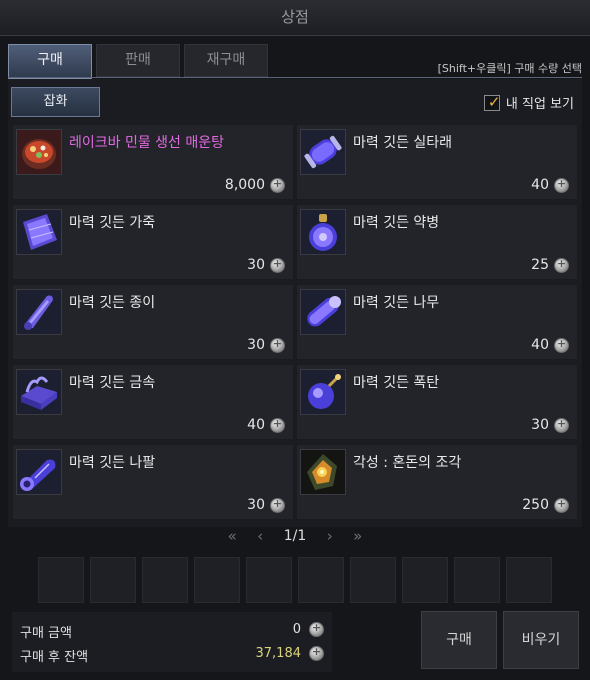 This screenshot has height=680, width=590. What do you see at coordinates (437, 482) in the screenshot?
I see `shop-item: 각성 : 혼돈의 조각 250` at bounding box center [437, 482].